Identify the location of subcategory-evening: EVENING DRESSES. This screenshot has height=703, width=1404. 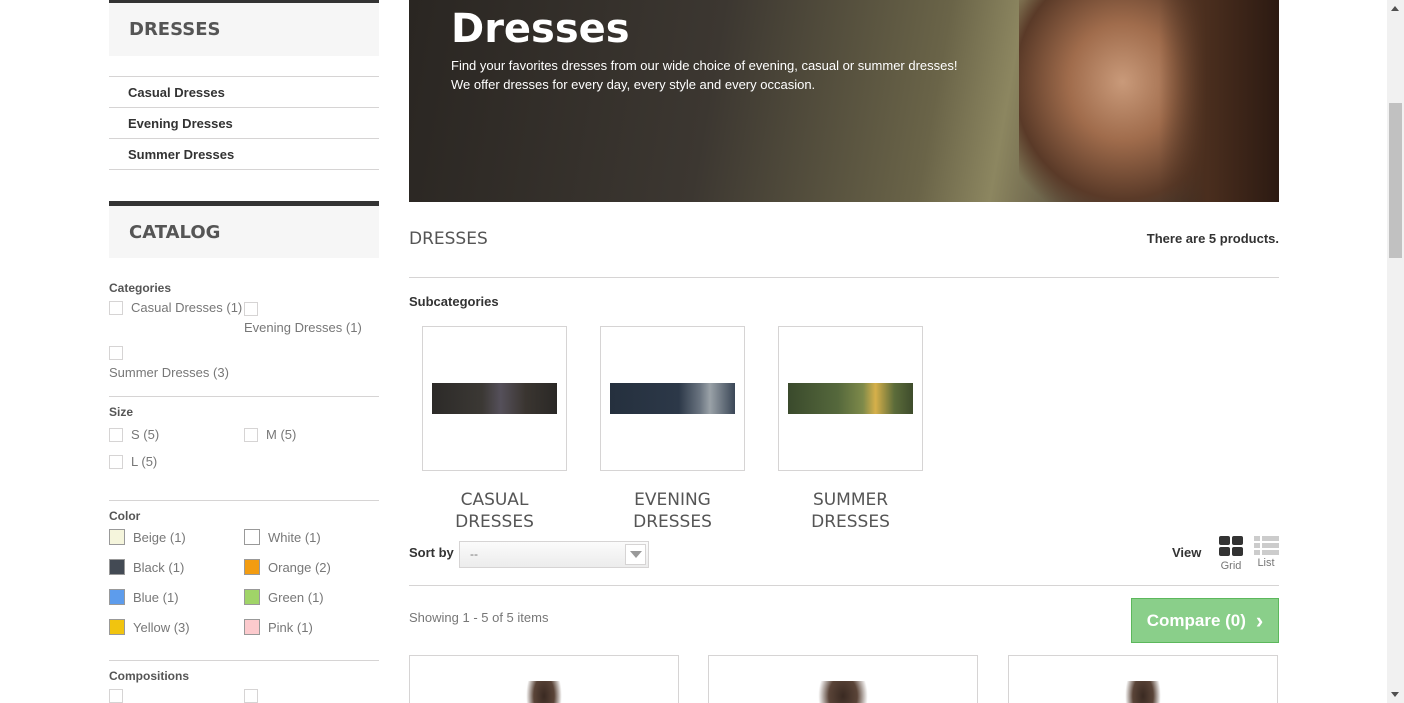
(672, 429).